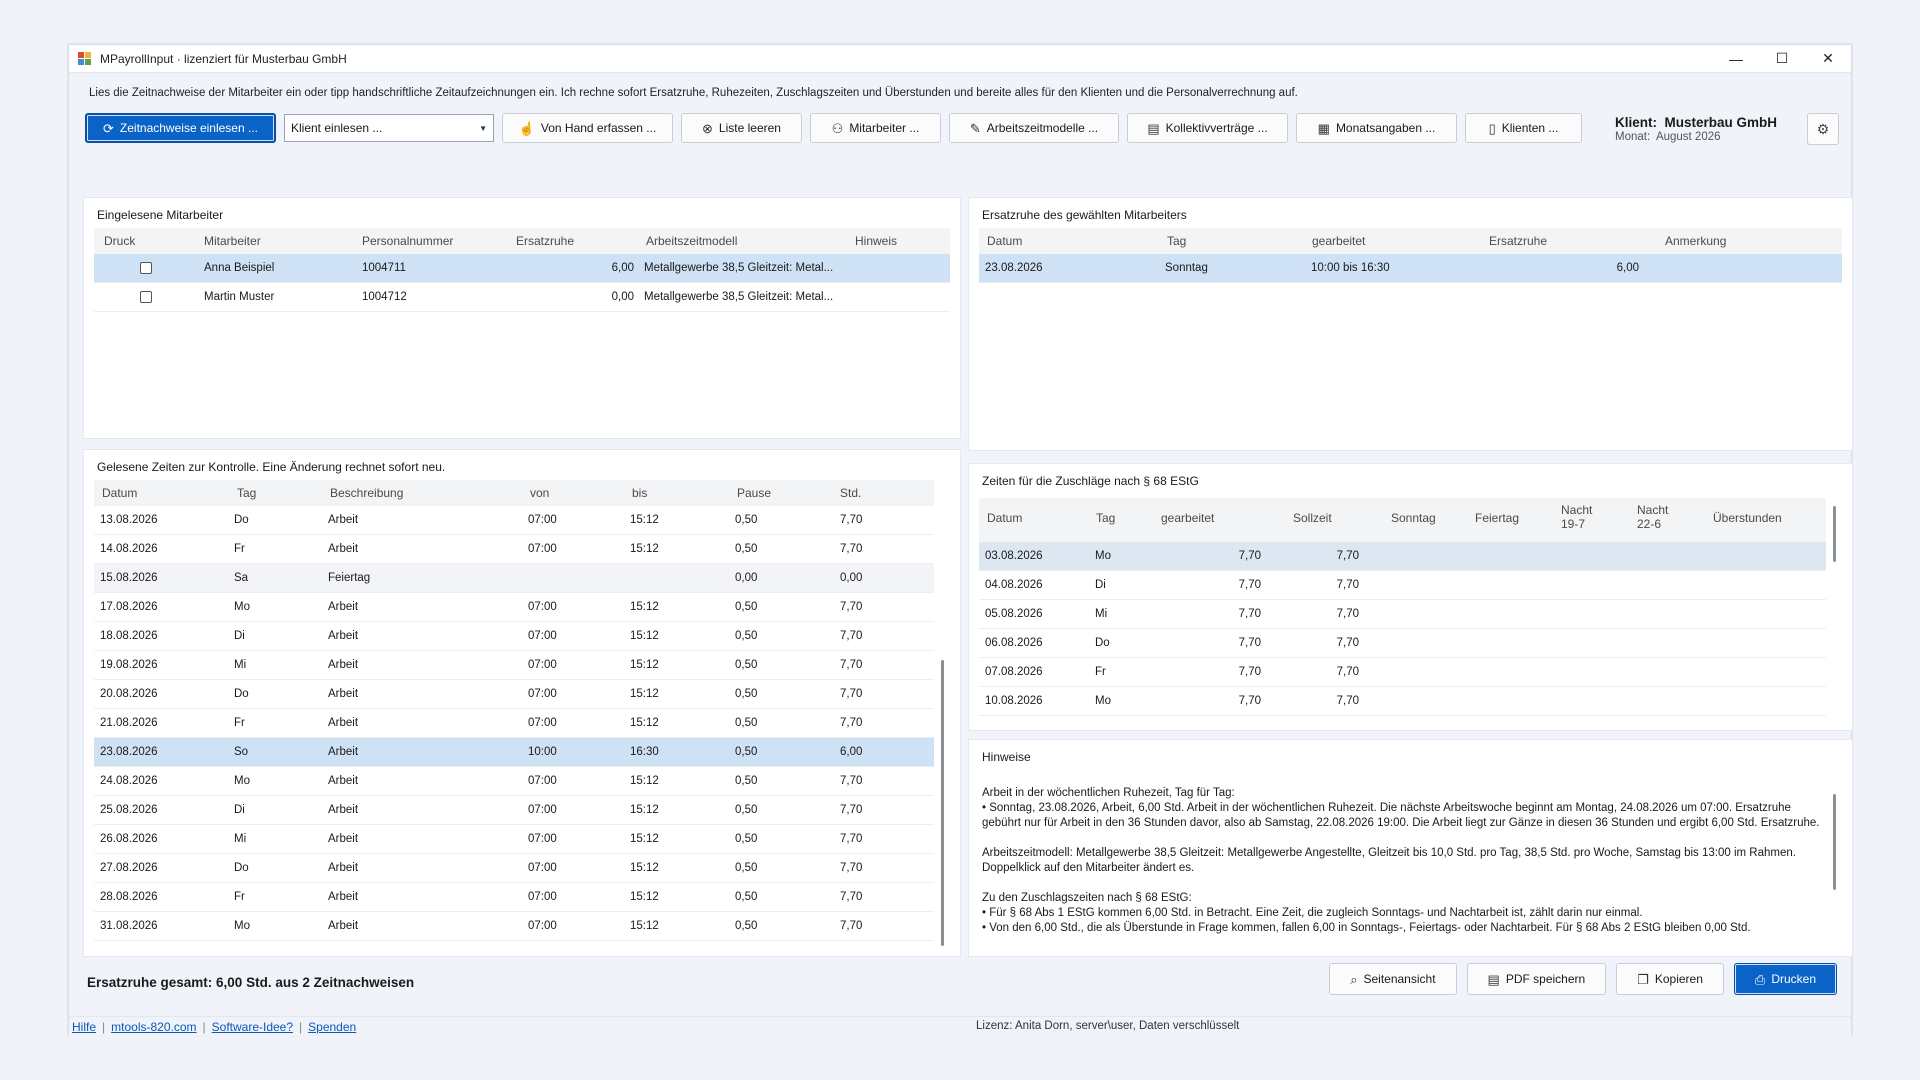  I want to click on time-date: 14.08.2026, so click(129, 549).